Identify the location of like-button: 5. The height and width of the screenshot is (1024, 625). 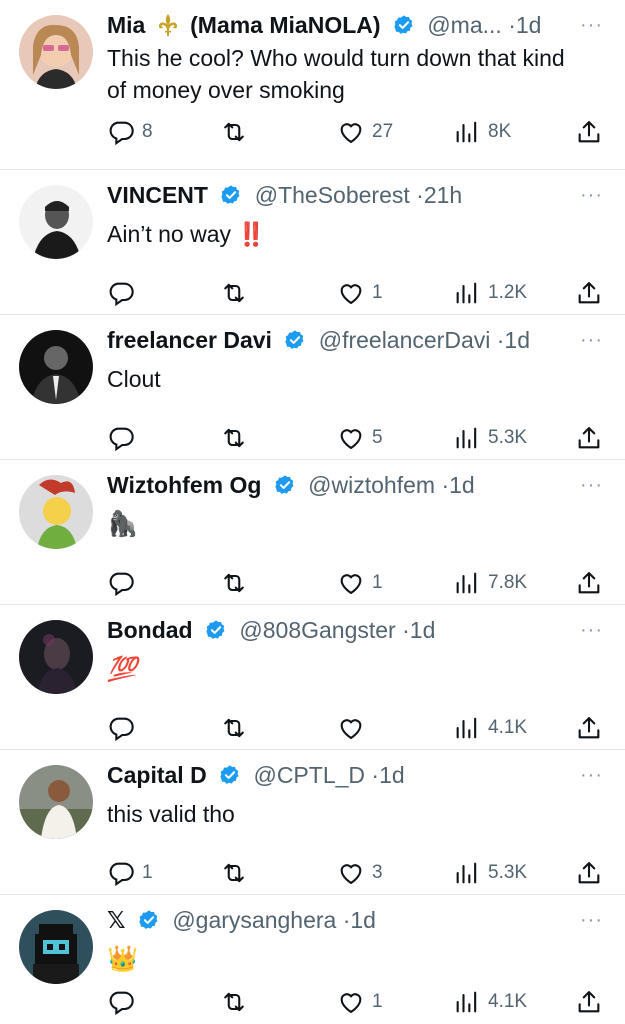
(360, 438).